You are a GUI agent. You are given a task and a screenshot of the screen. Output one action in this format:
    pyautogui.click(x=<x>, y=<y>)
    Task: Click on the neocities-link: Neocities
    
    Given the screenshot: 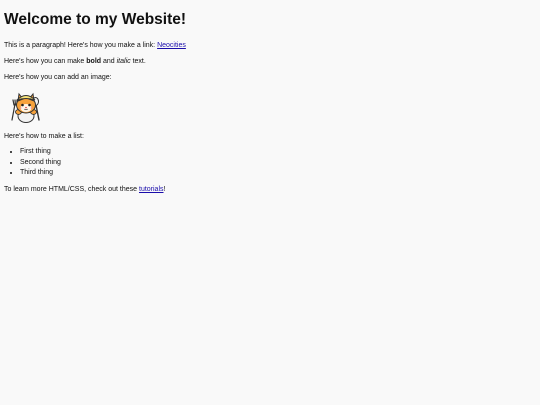 What is the action you would take?
    pyautogui.click(x=171, y=45)
    